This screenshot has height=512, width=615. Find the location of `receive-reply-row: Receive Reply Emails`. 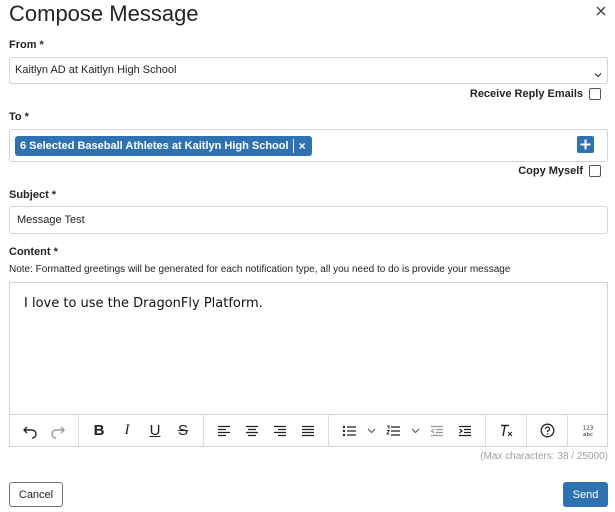

receive-reply-row: Receive Reply Emails is located at coordinates (535, 94).